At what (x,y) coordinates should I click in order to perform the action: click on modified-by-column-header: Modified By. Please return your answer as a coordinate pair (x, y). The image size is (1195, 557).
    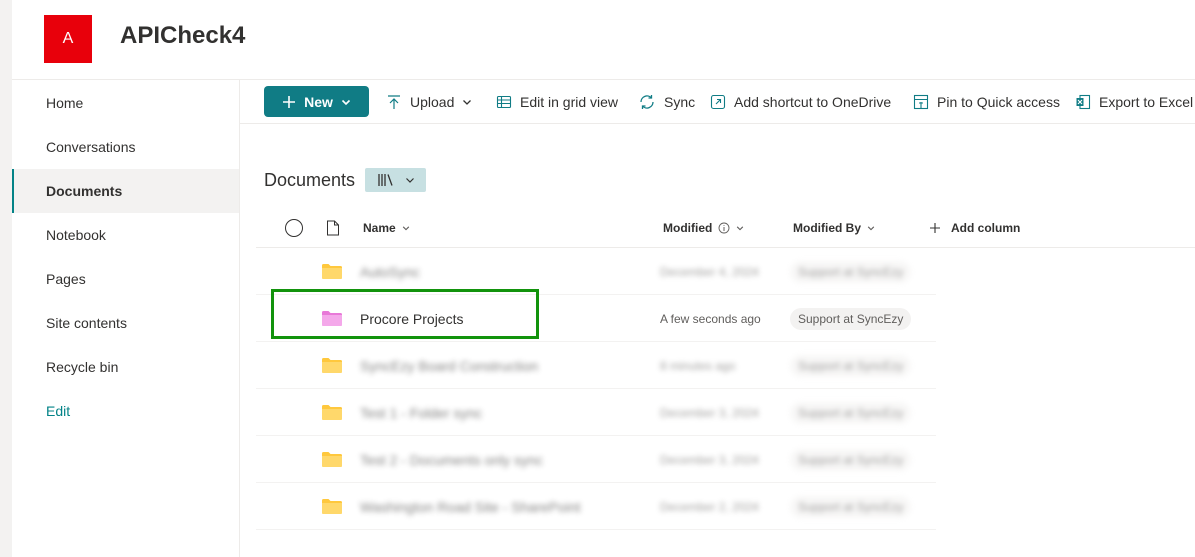
    Looking at the image, I should click on (834, 228).